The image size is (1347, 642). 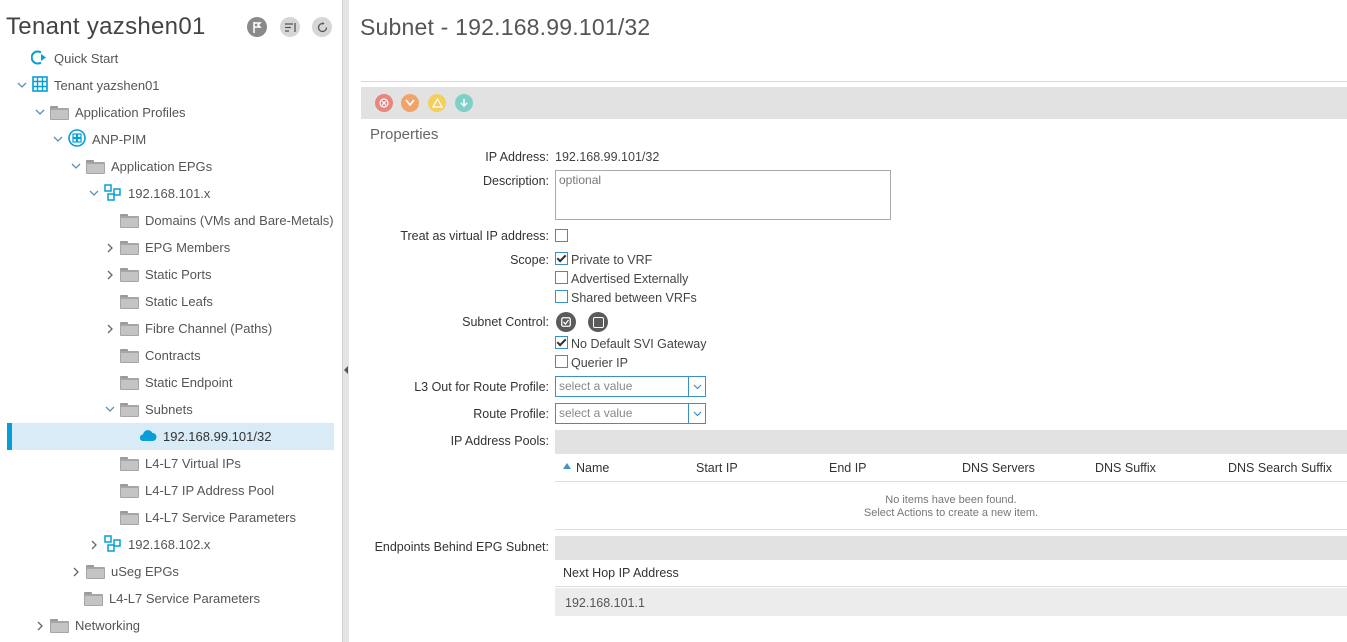 I want to click on chevron-down-circle-icon, so click(x=410, y=103).